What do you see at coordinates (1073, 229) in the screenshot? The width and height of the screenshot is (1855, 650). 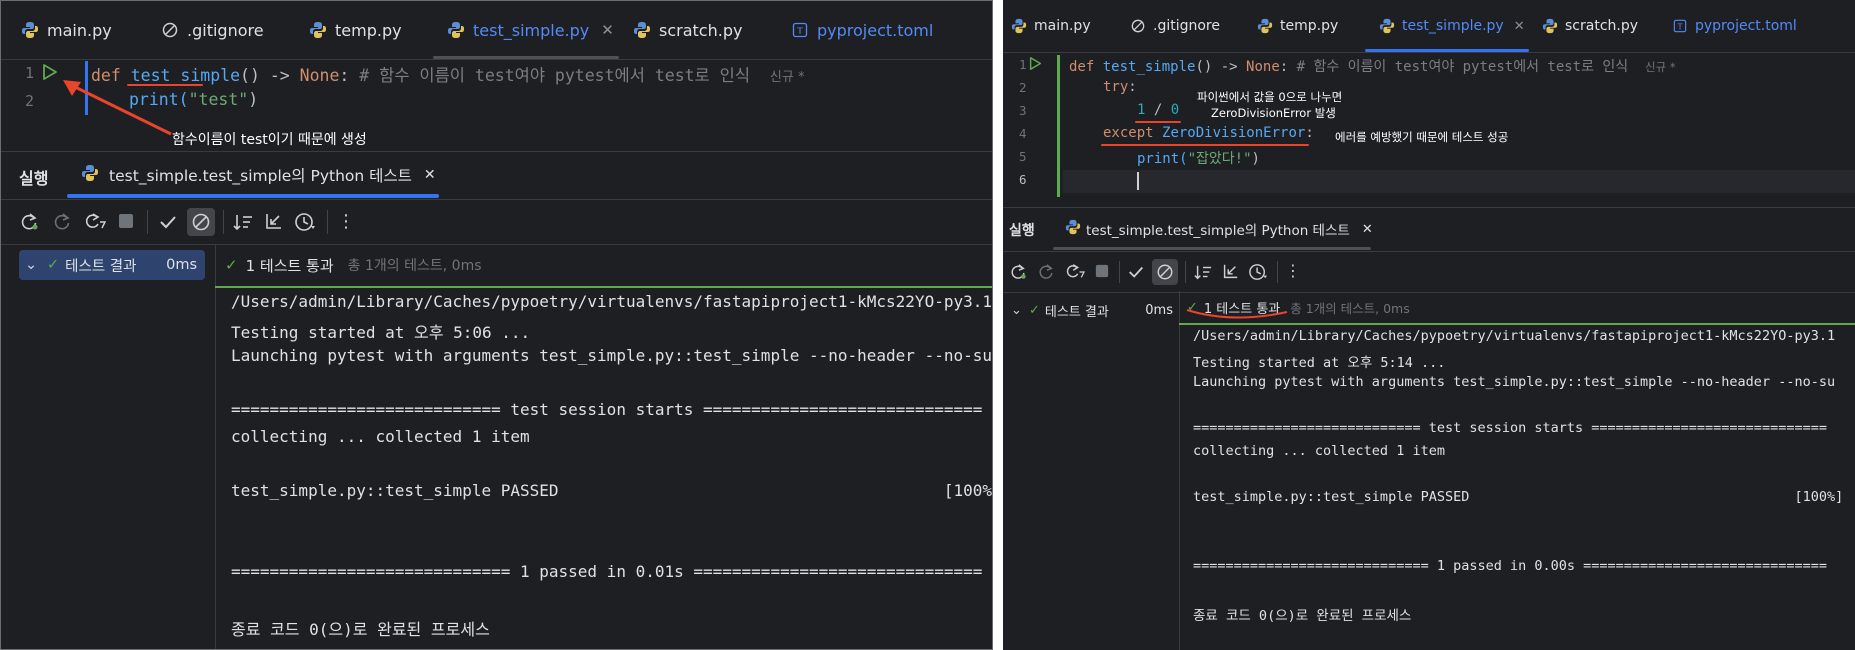 I see `python-test-icon` at bounding box center [1073, 229].